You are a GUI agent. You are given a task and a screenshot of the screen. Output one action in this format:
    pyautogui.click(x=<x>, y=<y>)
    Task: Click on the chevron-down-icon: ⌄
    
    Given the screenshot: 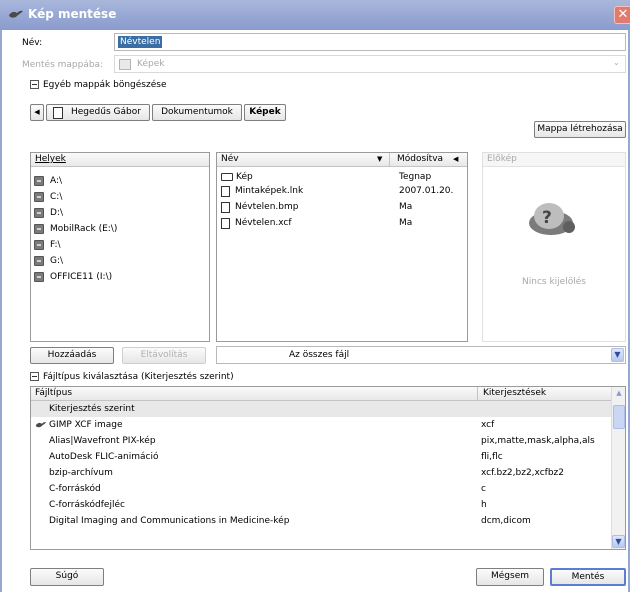 What is the action you would take?
    pyautogui.click(x=616, y=62)
    